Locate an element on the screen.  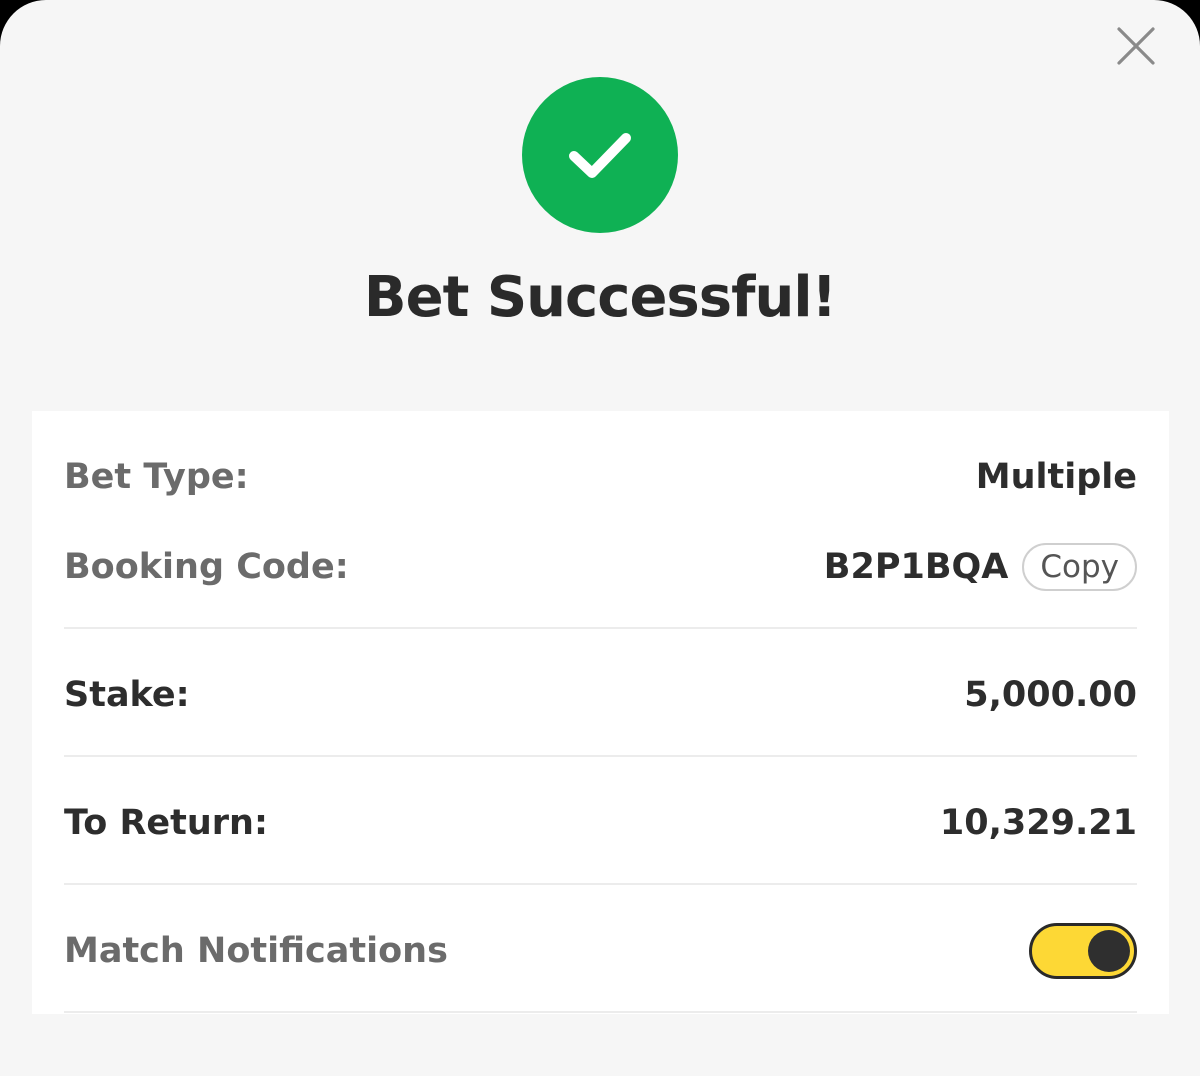
success-badge is located at coordinates (600, 155).